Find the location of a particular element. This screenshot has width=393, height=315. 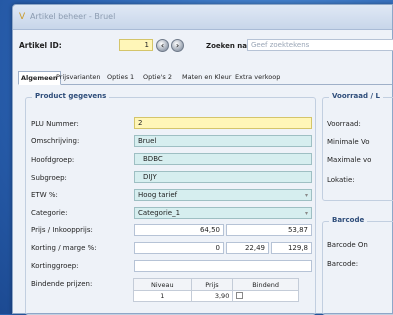

minimale-voorraad-label: Minimale Vo is located at coordinates (348, 142).